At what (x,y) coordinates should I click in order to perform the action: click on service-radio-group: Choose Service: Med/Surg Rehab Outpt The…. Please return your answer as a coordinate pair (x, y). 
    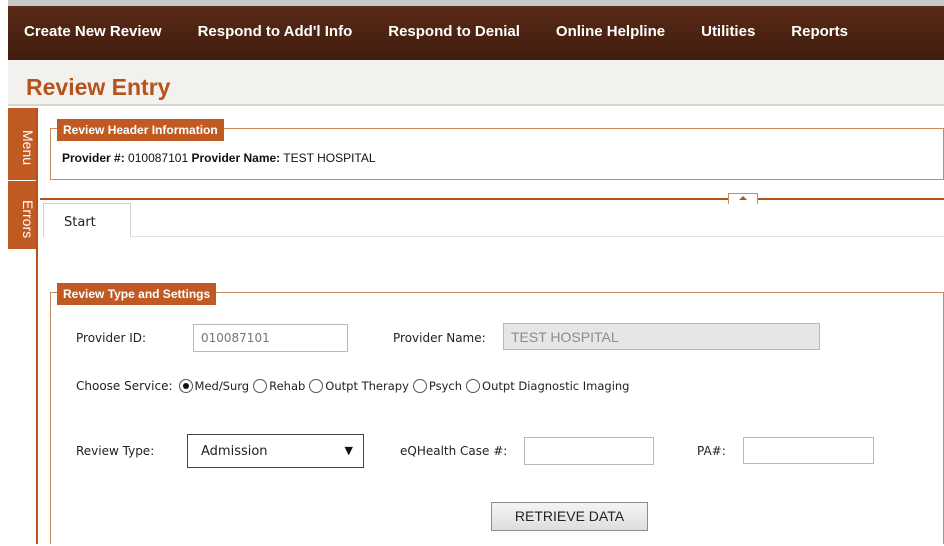
    Looking at the image, I should click on (354, 386).